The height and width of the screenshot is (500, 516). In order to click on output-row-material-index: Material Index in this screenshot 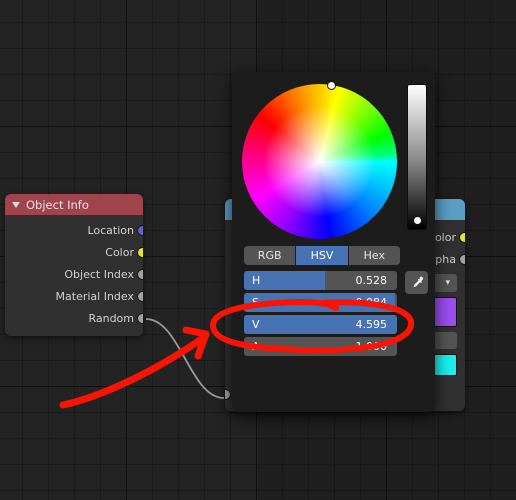, I will do `click(74, 296)`.